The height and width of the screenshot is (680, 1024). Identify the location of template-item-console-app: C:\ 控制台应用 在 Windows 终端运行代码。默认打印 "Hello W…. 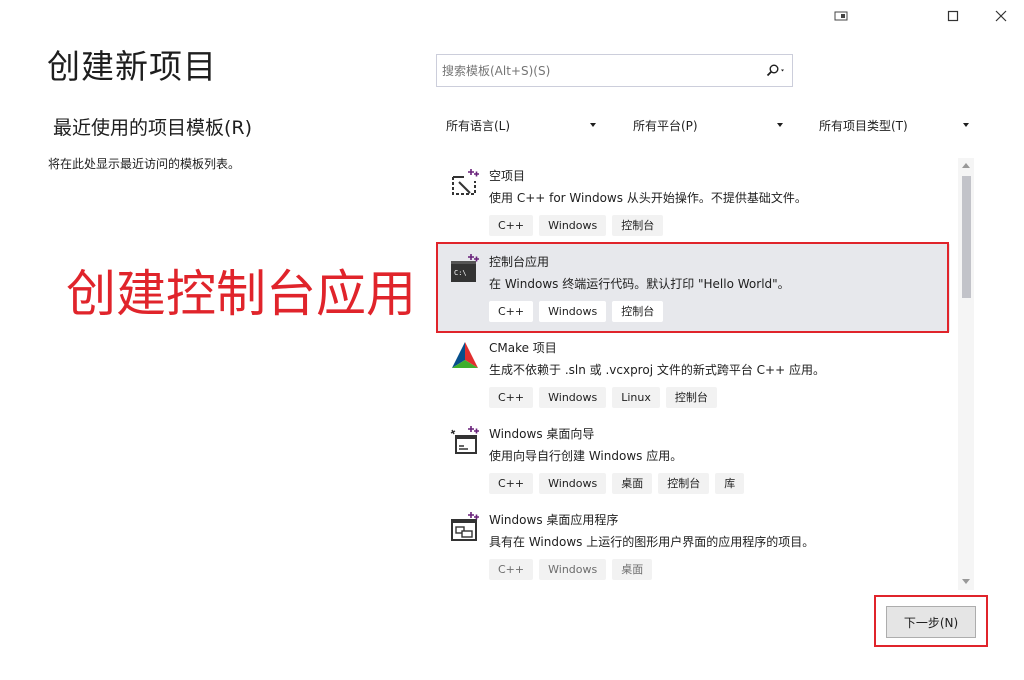
(693, 288).